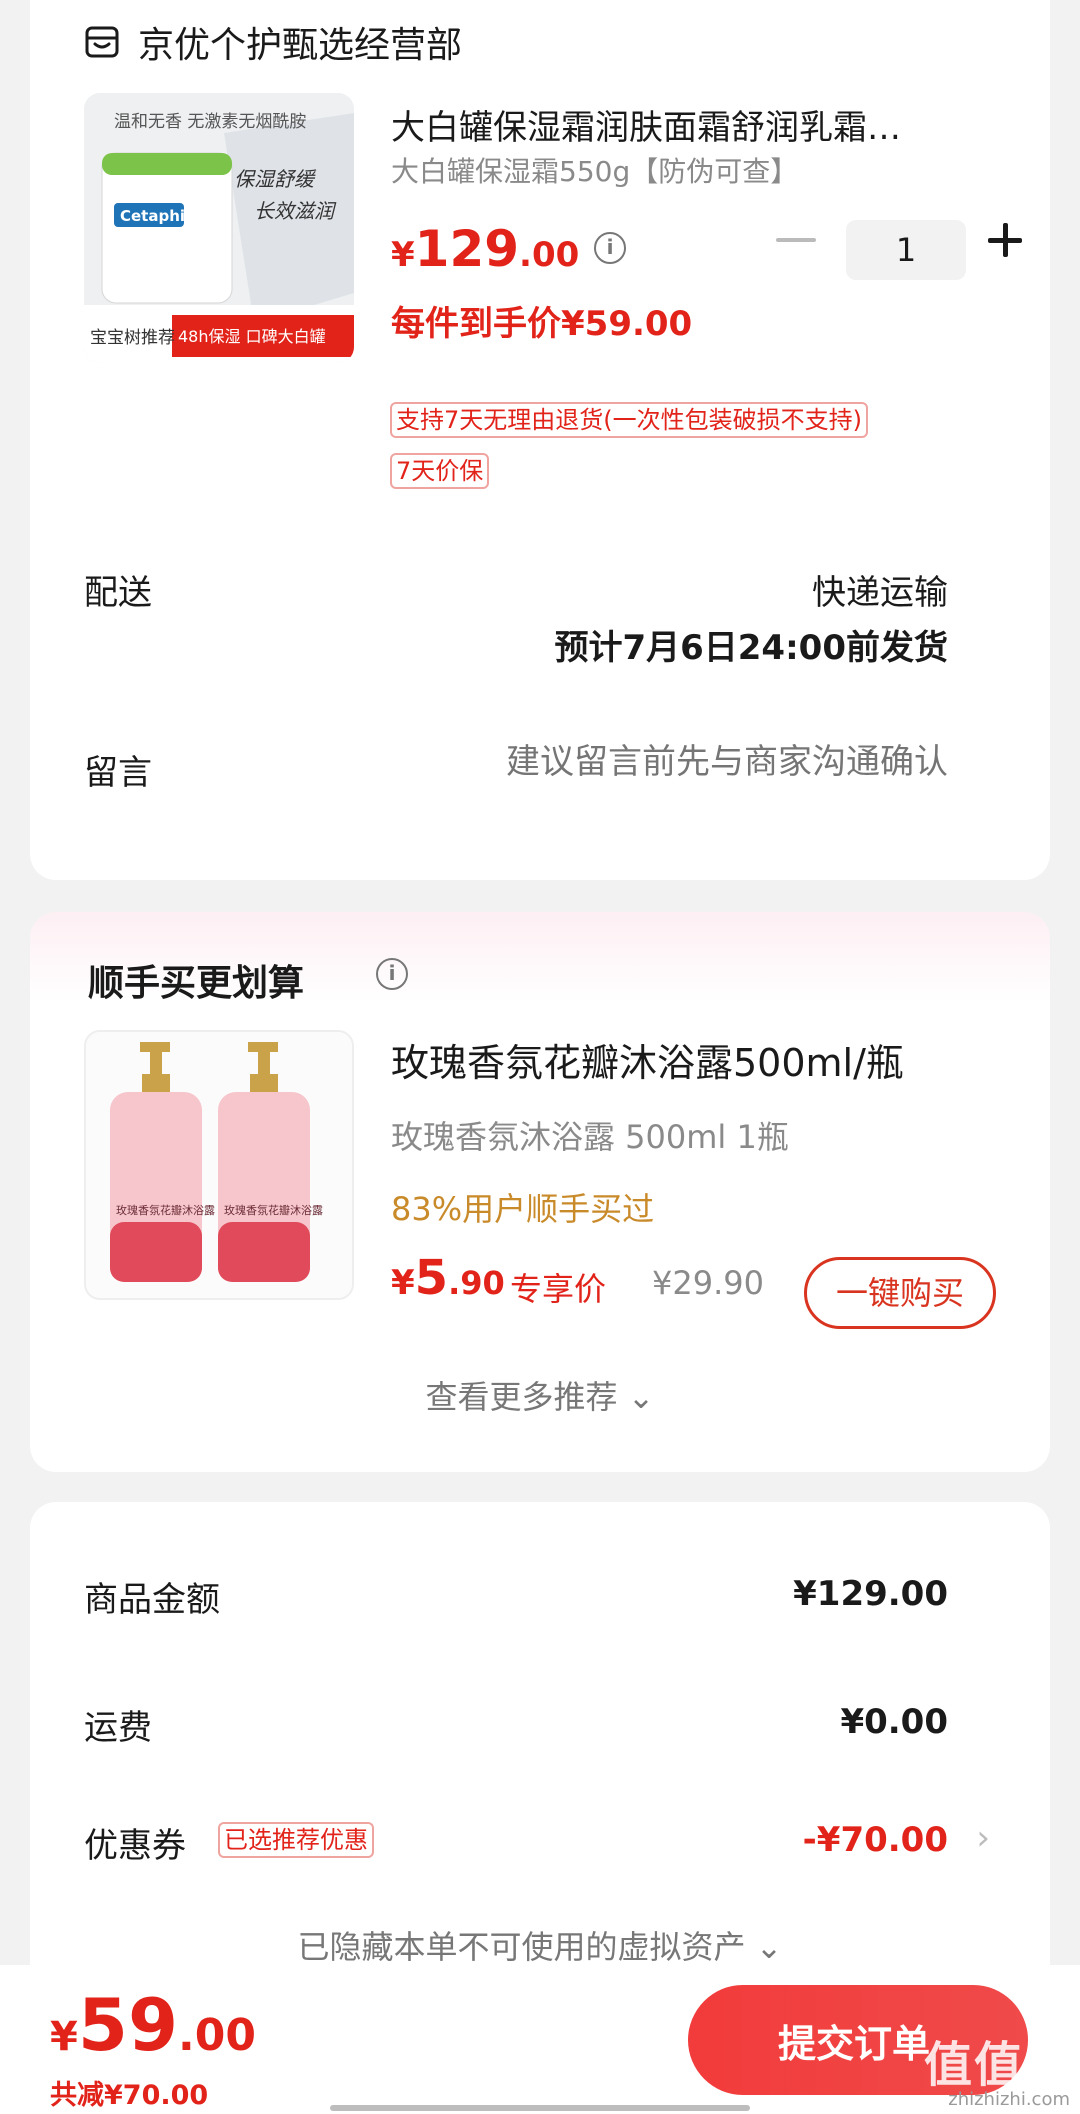 This screenshot has width=1080, height=2114. I want to click on more-recommend-link: 查看更多推荐 ⌄, so click(540, 1395).